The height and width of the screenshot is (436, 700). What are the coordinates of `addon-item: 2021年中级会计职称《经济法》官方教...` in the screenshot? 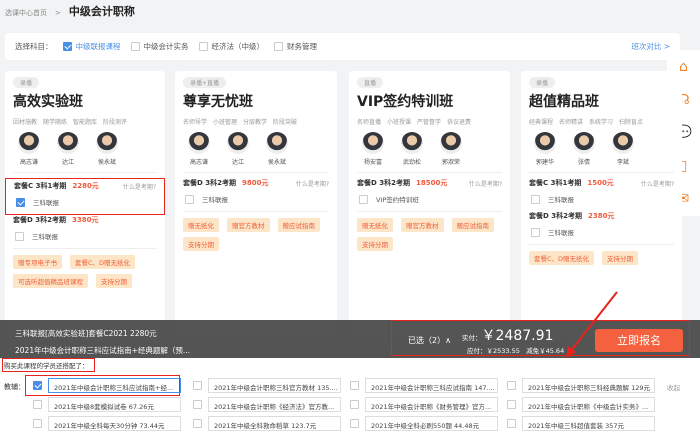 It's located at (267, 404).